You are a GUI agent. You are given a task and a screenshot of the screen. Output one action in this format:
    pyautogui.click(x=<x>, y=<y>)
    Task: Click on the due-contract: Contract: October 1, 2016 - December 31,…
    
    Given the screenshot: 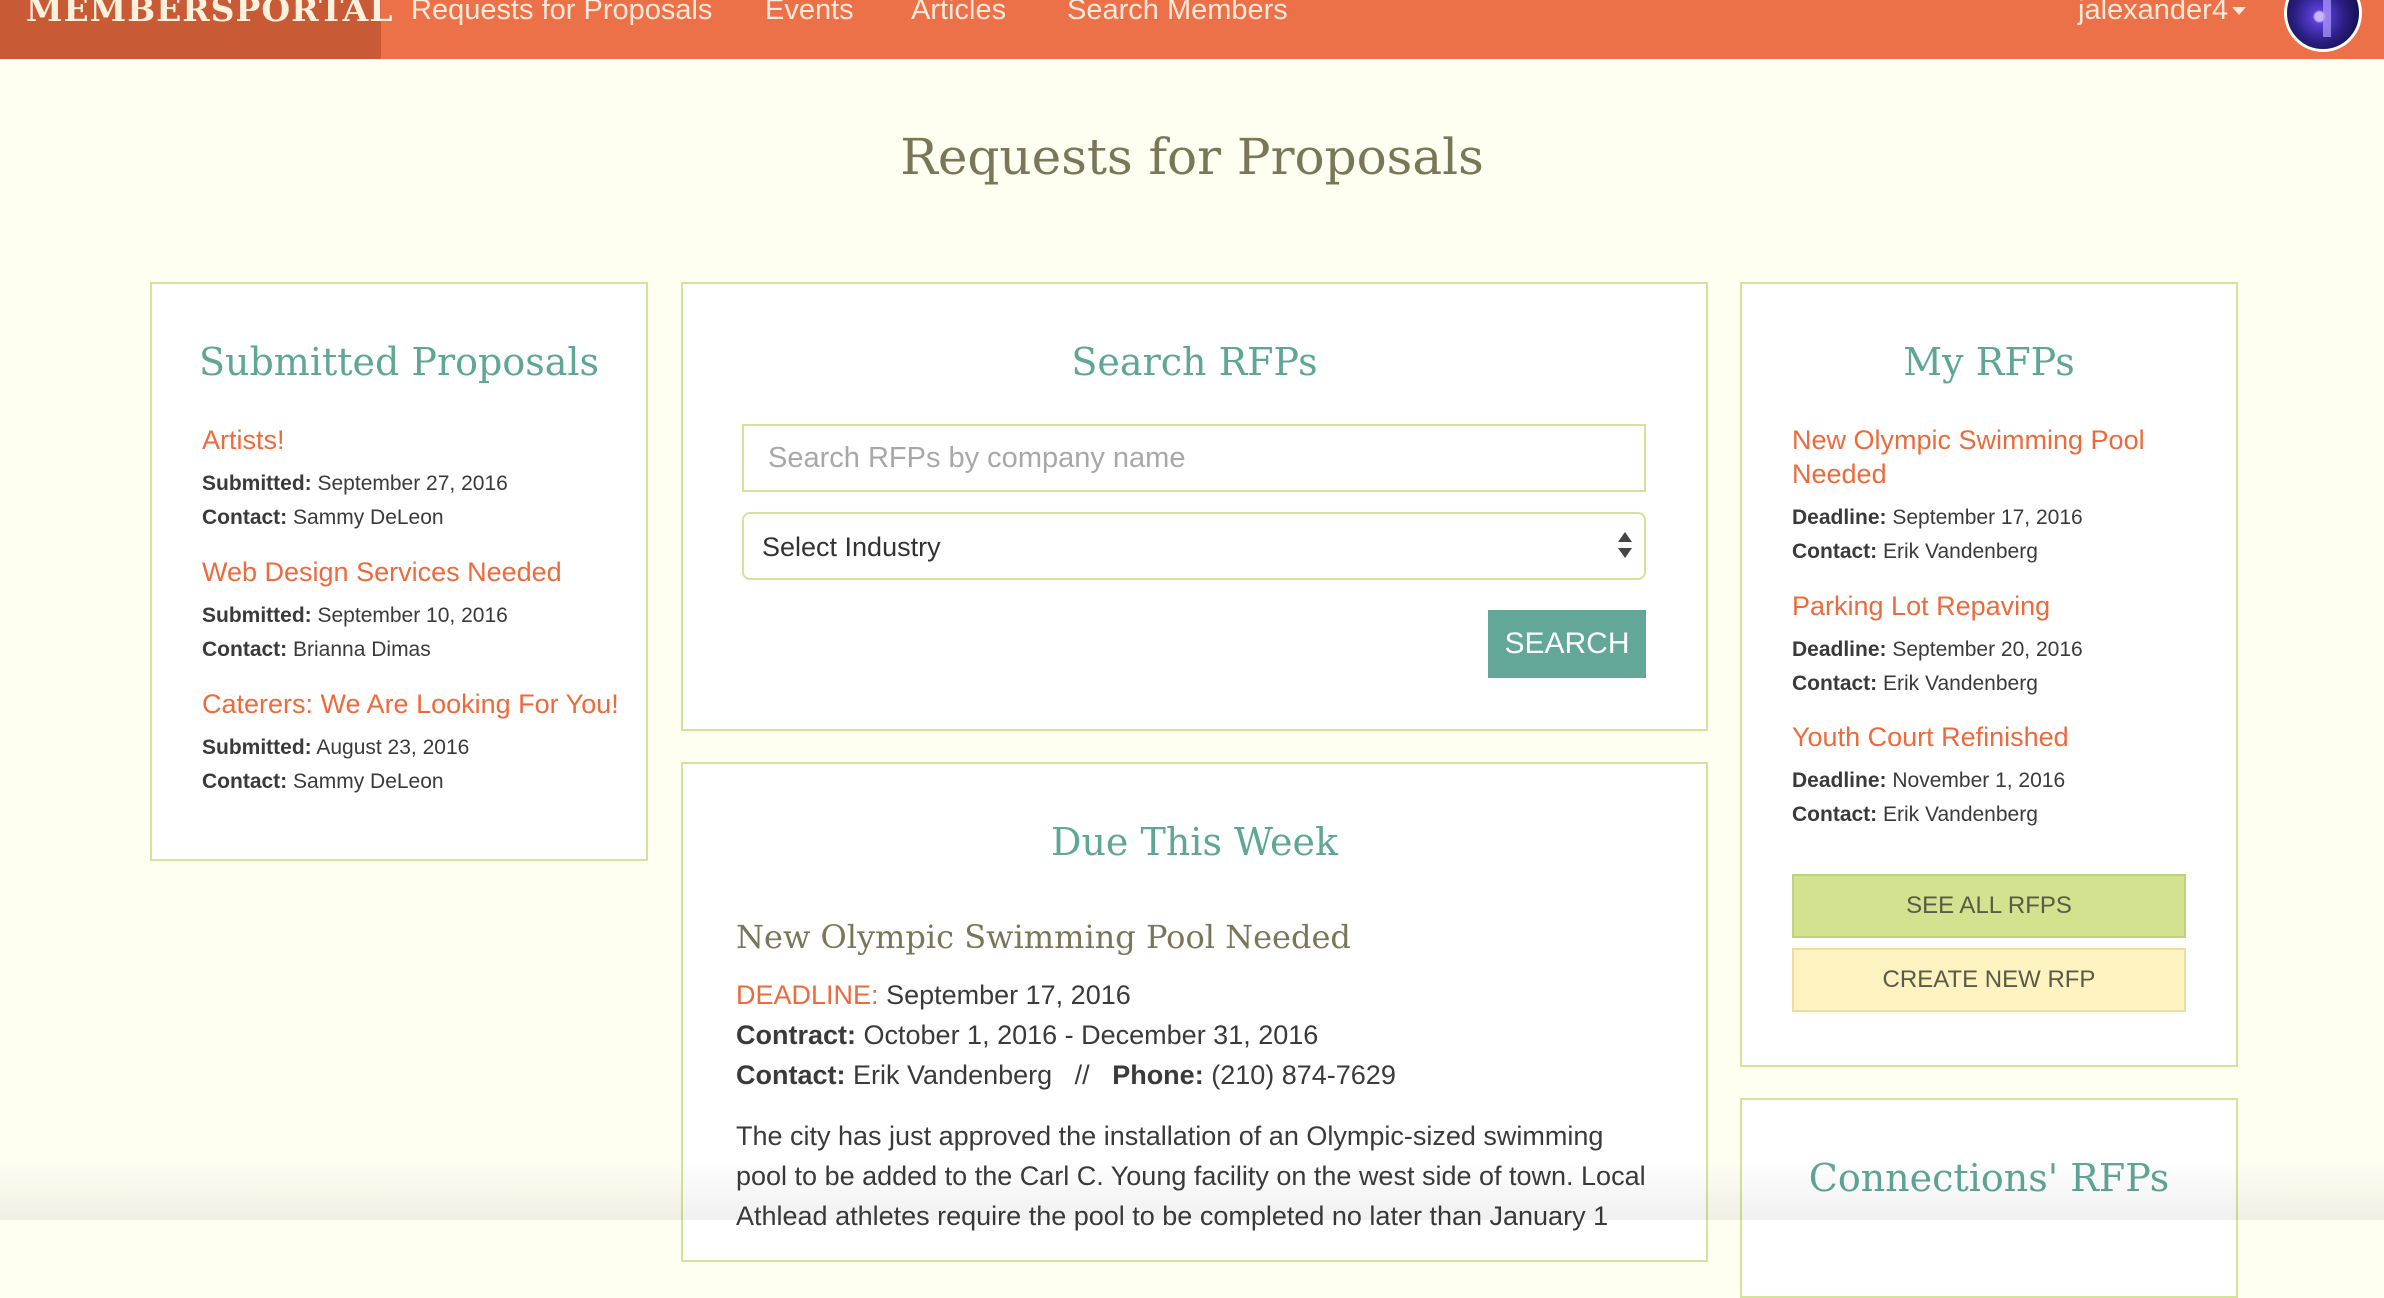 What is the action you would take?
    pyautogui.click(x=1027, y=1035)
    